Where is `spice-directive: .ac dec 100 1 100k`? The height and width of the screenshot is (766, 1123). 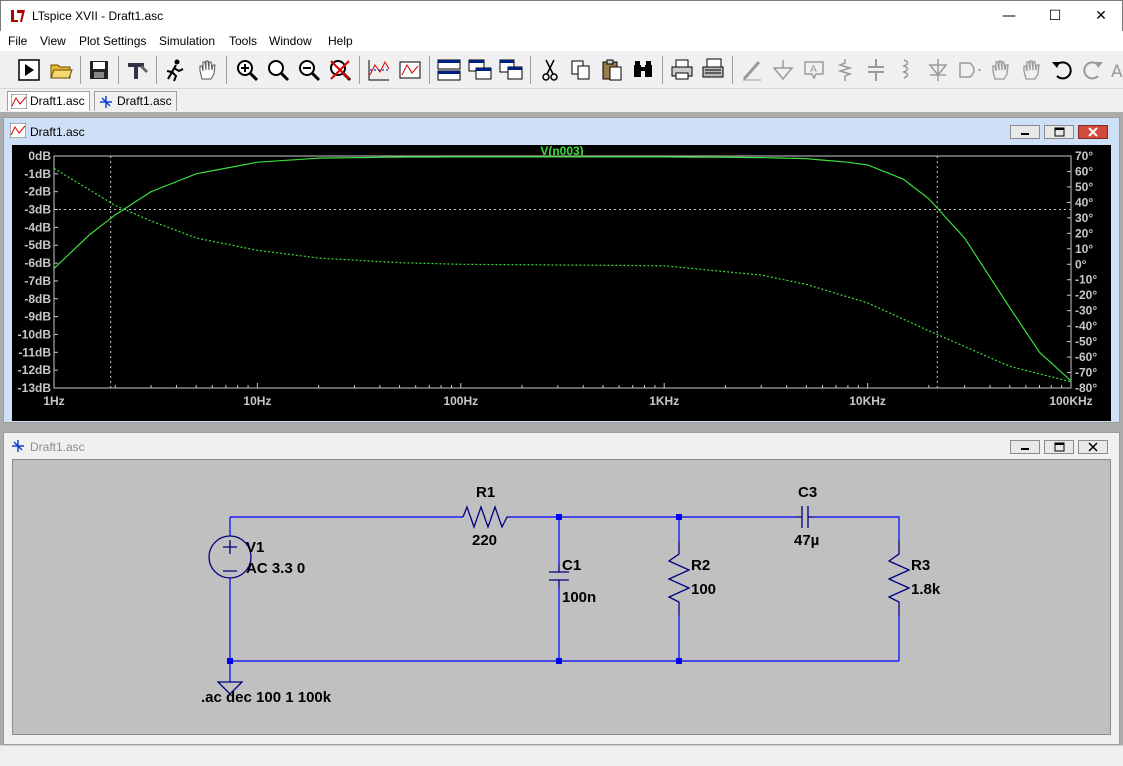 spice-directive: .ac dec 100 1 100k is located at coordinates (266, 697).